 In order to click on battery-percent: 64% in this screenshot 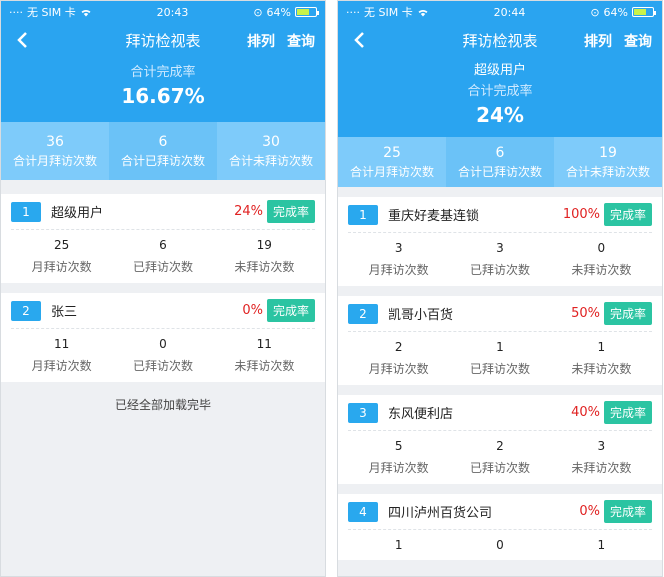, I will do `click(615, 12)`.